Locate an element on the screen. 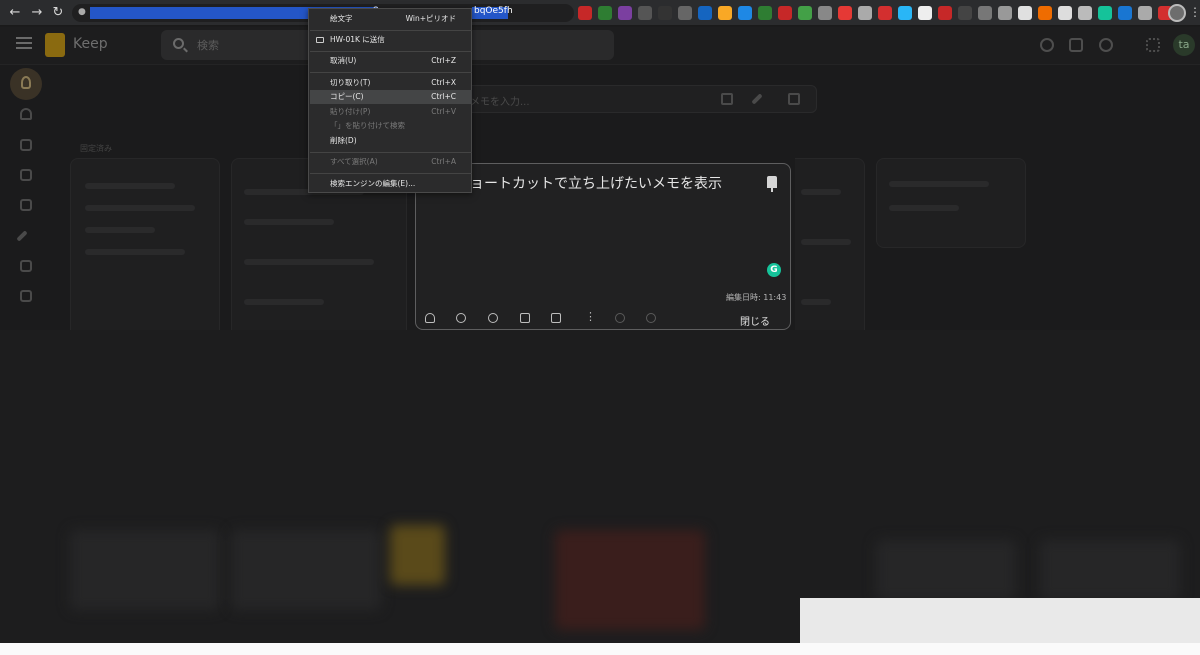 Image resolution: width=1200 pixels, height=655 pixels. onenote-icon is located at coordinates (625, 13).